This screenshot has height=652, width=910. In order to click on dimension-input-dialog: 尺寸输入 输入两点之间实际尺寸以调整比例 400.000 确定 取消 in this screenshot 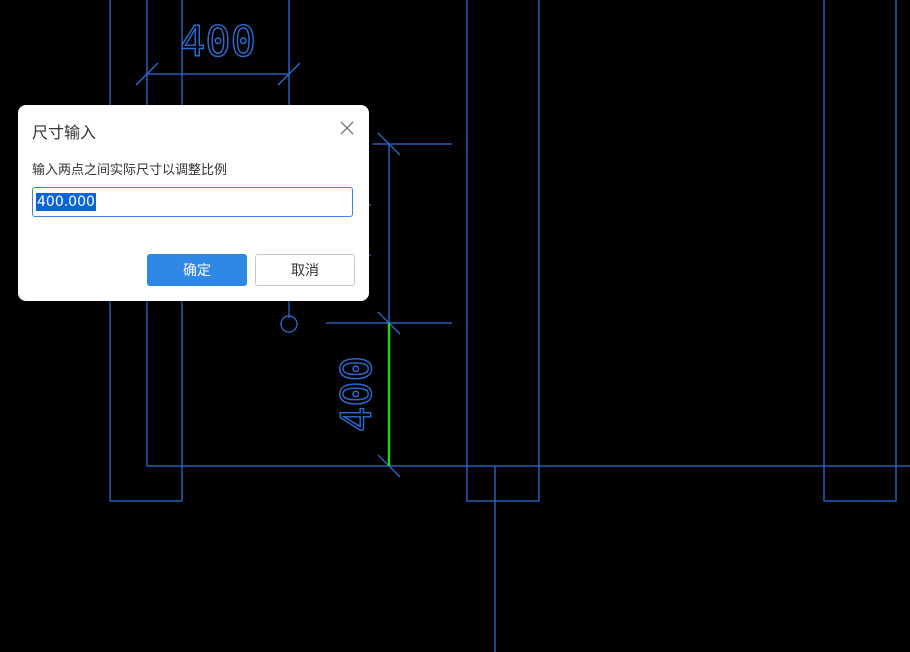, I will do `click(193, 203)`.